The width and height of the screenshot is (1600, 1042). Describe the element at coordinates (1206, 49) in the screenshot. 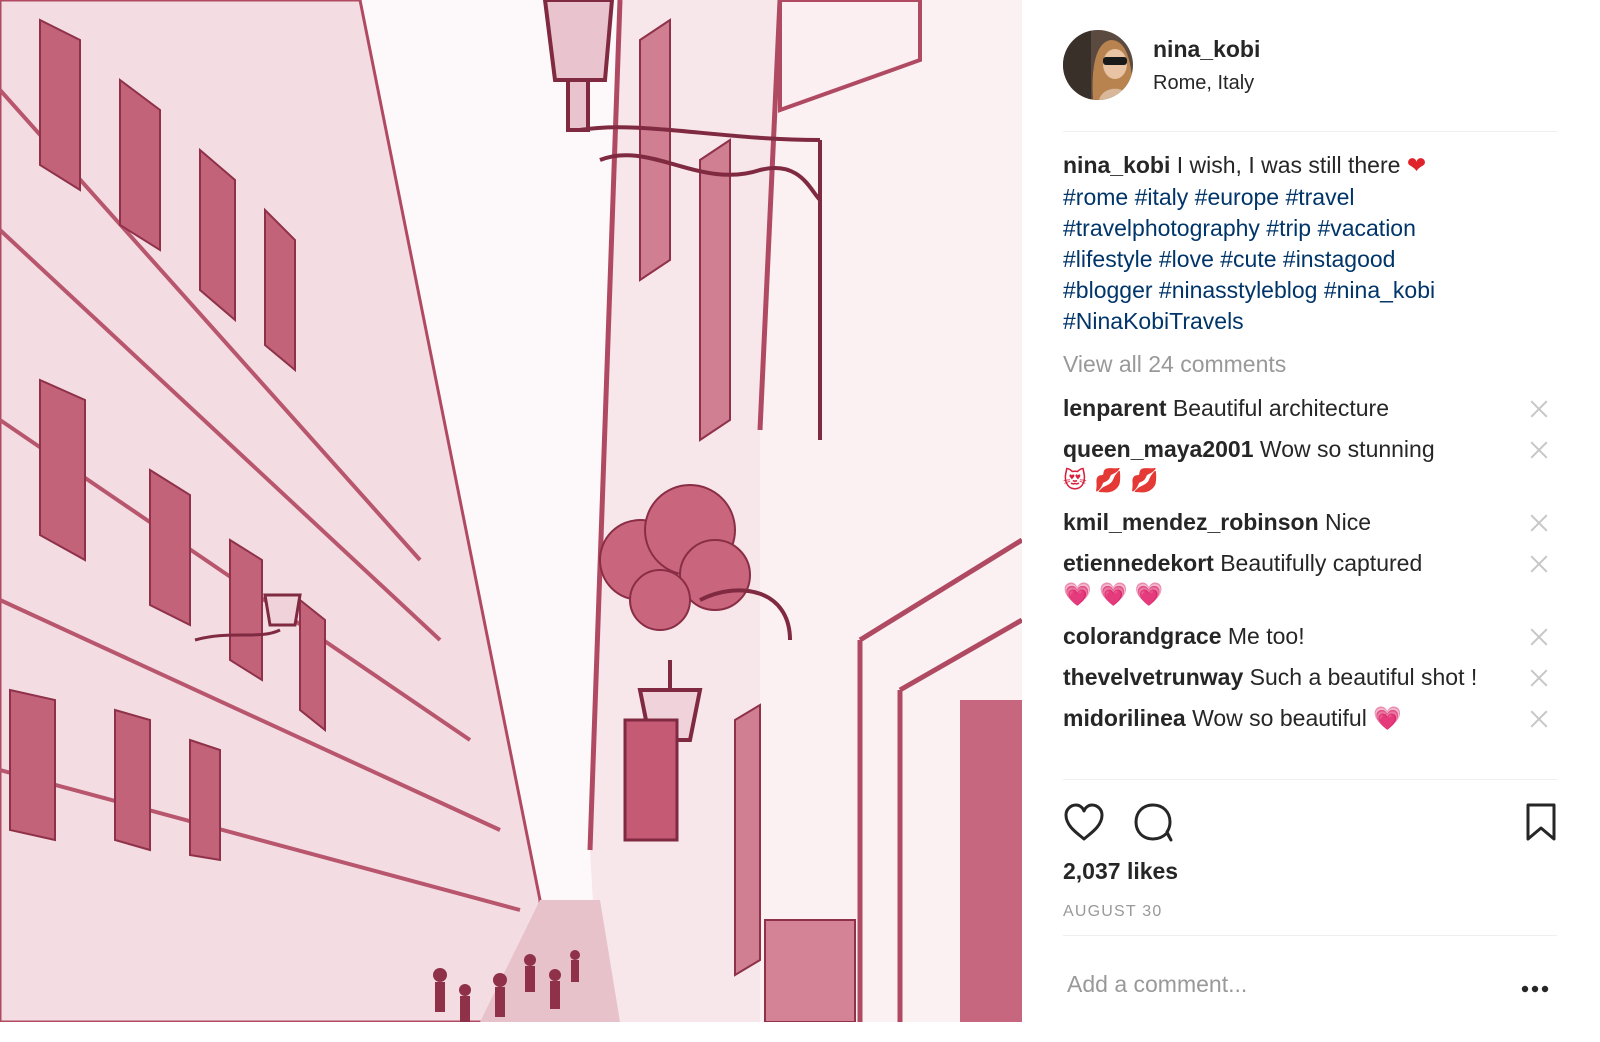

I see `post-author-username: nina_kobi` at that location.